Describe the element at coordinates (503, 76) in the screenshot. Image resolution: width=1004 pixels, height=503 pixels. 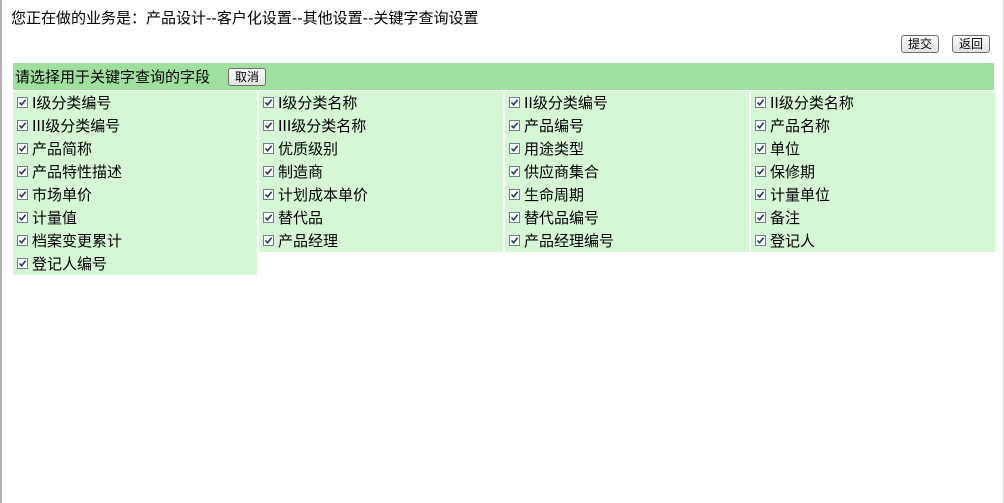
I see `panel-header: 请选择用于关键字查询的字段 取消` at that location.